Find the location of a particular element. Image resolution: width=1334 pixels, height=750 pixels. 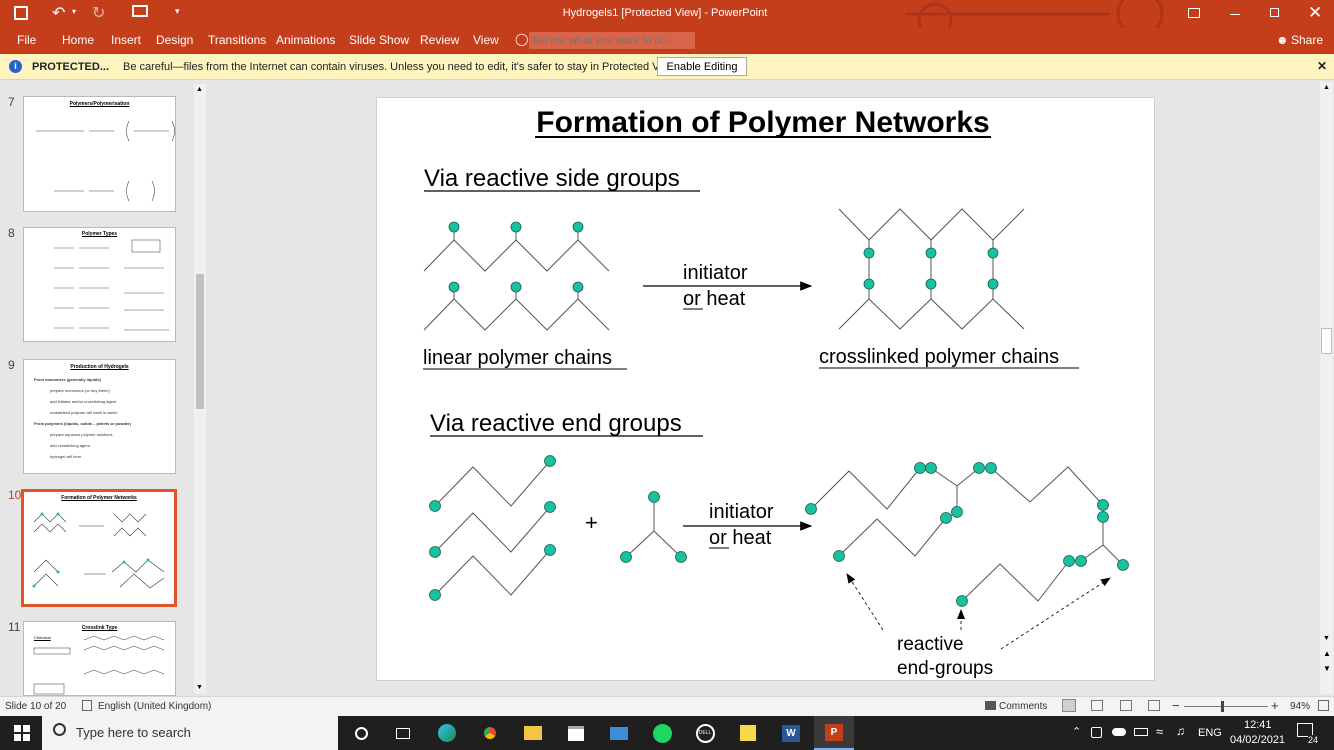

zoom-out-icon: − is located at coordinates (1176, 705).